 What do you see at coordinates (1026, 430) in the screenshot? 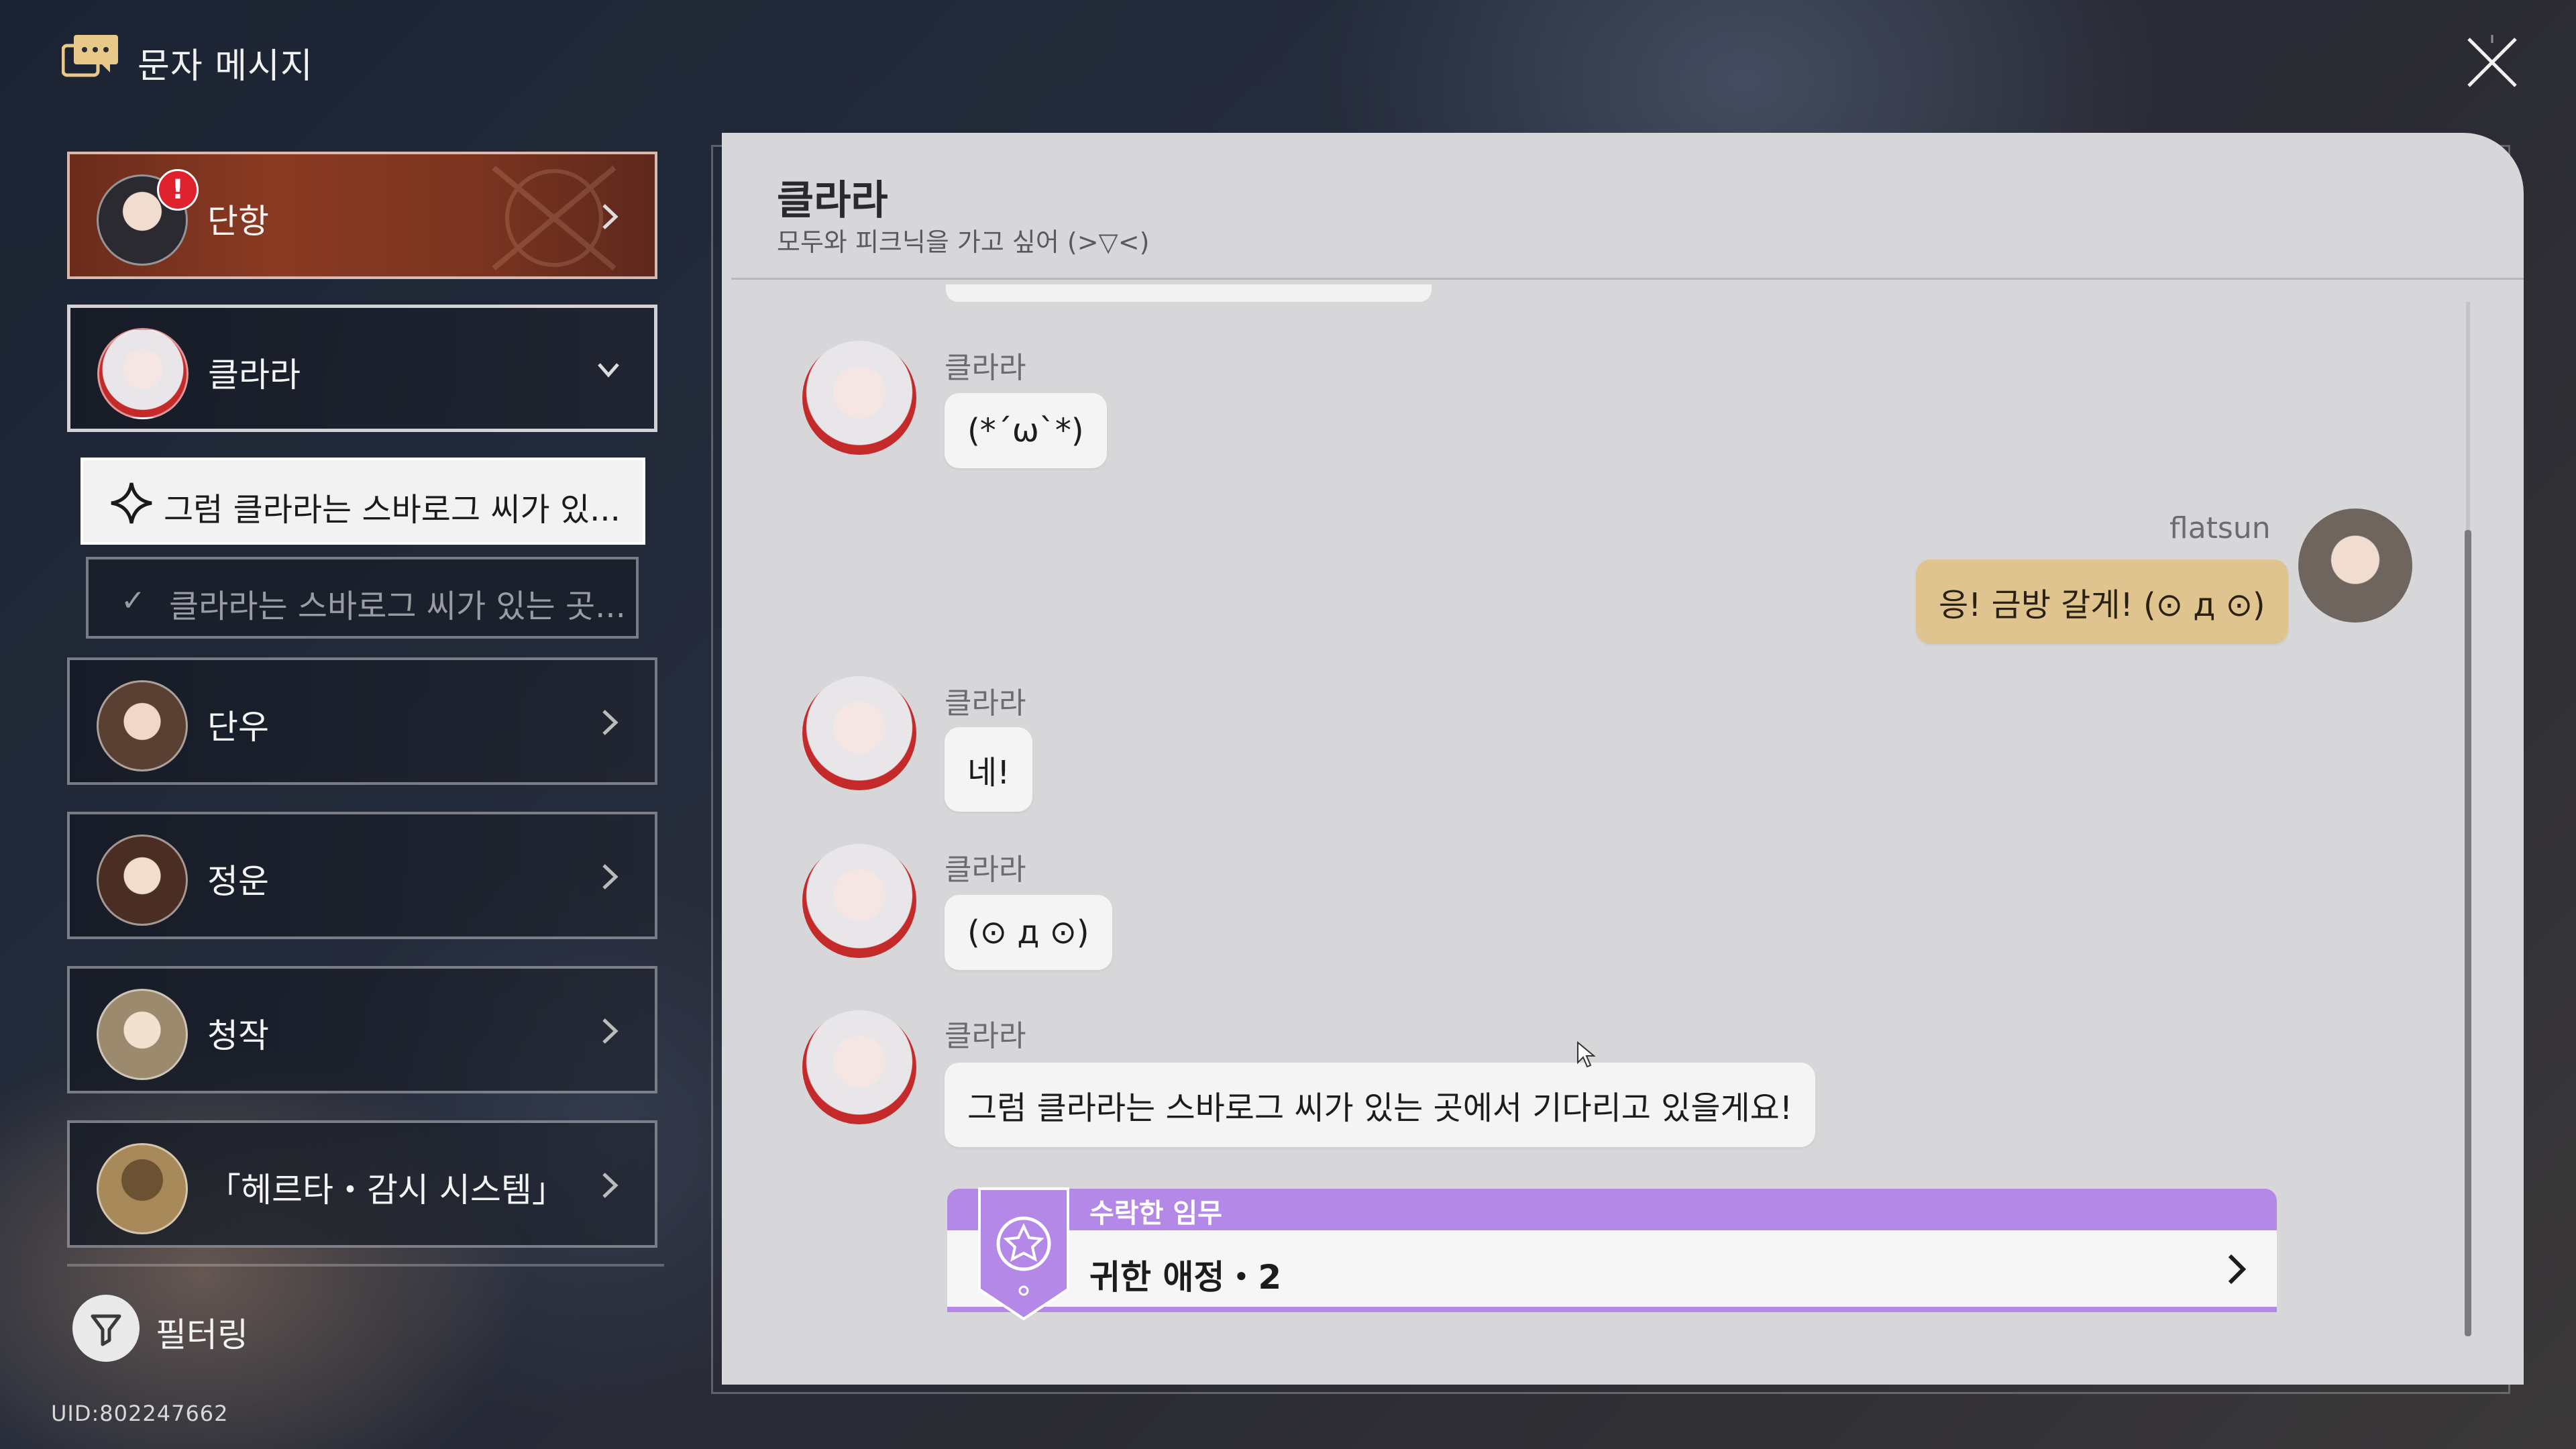
I see `message-bubble: (*´ω`*)` at bounding box center [1026, 430].